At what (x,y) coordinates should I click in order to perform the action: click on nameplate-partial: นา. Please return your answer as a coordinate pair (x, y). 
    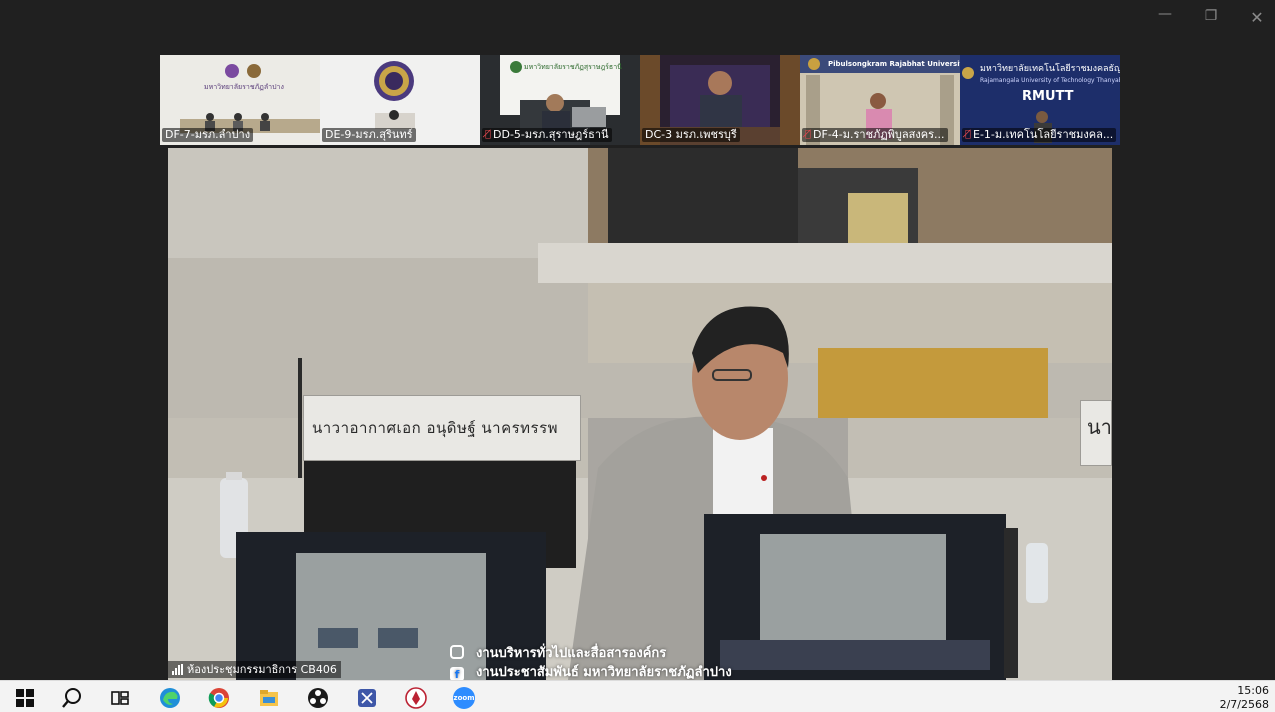
    Looking at the image, I should click on (1096, 433).